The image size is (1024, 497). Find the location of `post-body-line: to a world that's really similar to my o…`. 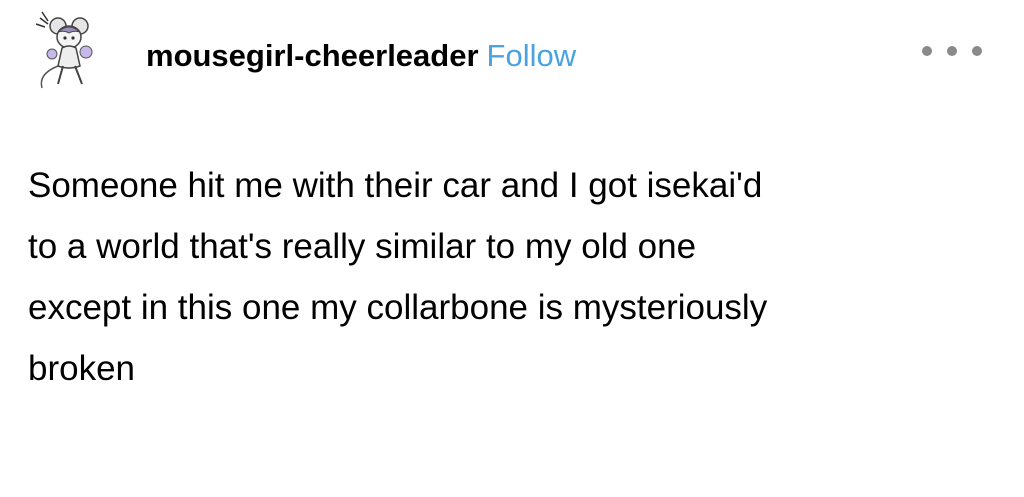

post-body-line: to a world that's really similar to my o… is located at coordinates (362, 246).